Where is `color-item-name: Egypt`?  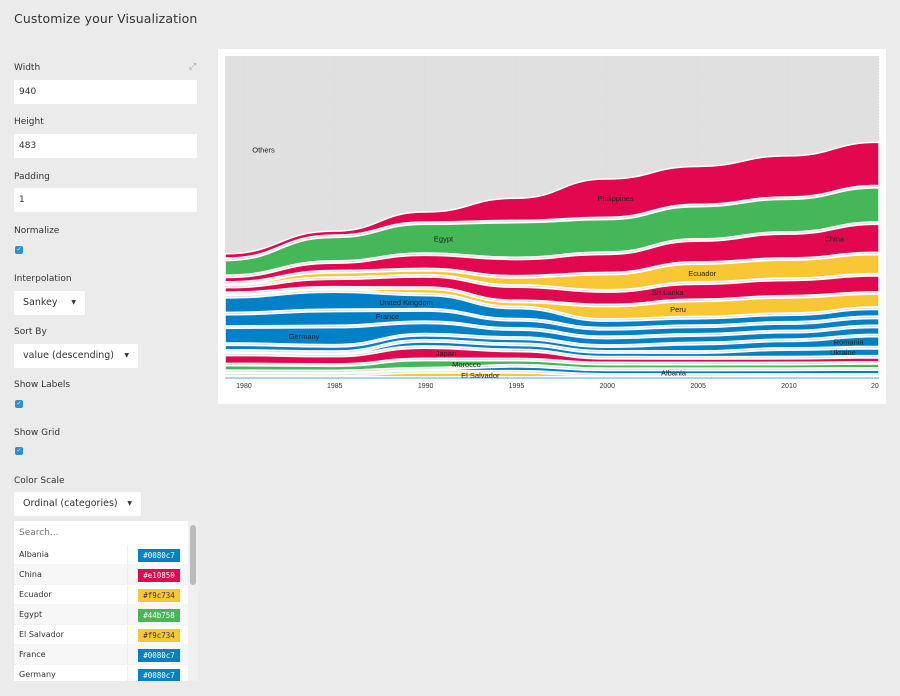
color-item-name: Egypt is located at coordinates (31, 614).